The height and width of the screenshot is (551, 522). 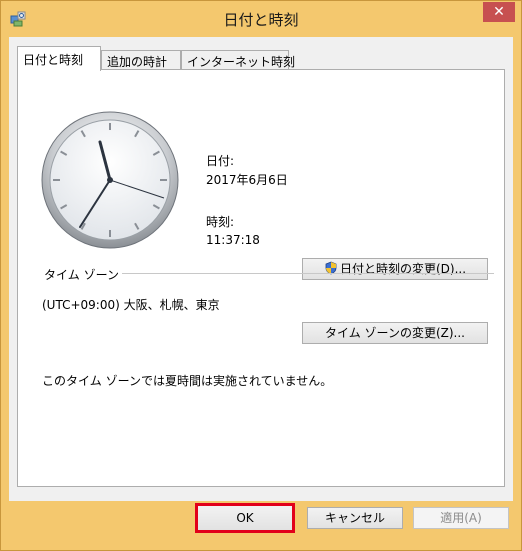 I want to click on tab-additional-clocks: 追加の時計, so click(x=141, y=59).